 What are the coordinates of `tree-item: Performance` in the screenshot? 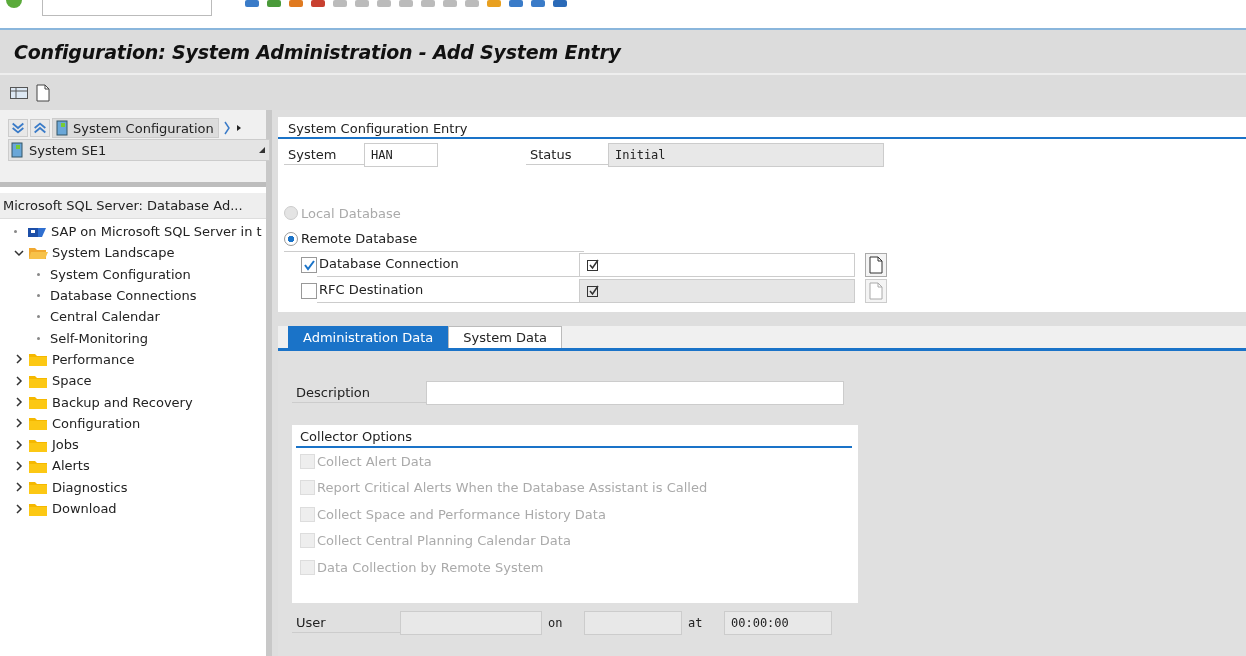 It's located at (93, 359).